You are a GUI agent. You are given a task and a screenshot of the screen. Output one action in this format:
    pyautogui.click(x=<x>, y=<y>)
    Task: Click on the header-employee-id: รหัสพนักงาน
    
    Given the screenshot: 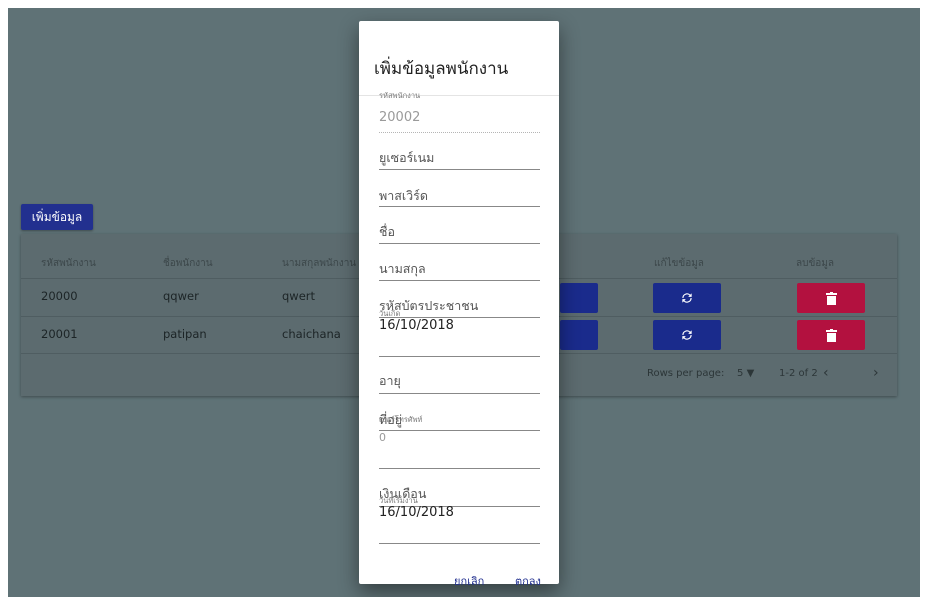 What is the action you would take?
    pyautogui.click(x=68, y=263)
    